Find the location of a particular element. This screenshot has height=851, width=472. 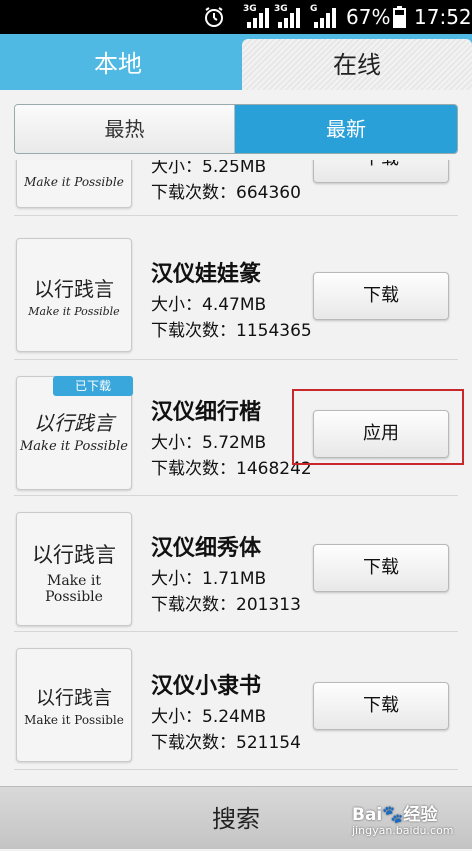

font-downloads: 下载次数：1468242 is located at coordinates (231, 469).